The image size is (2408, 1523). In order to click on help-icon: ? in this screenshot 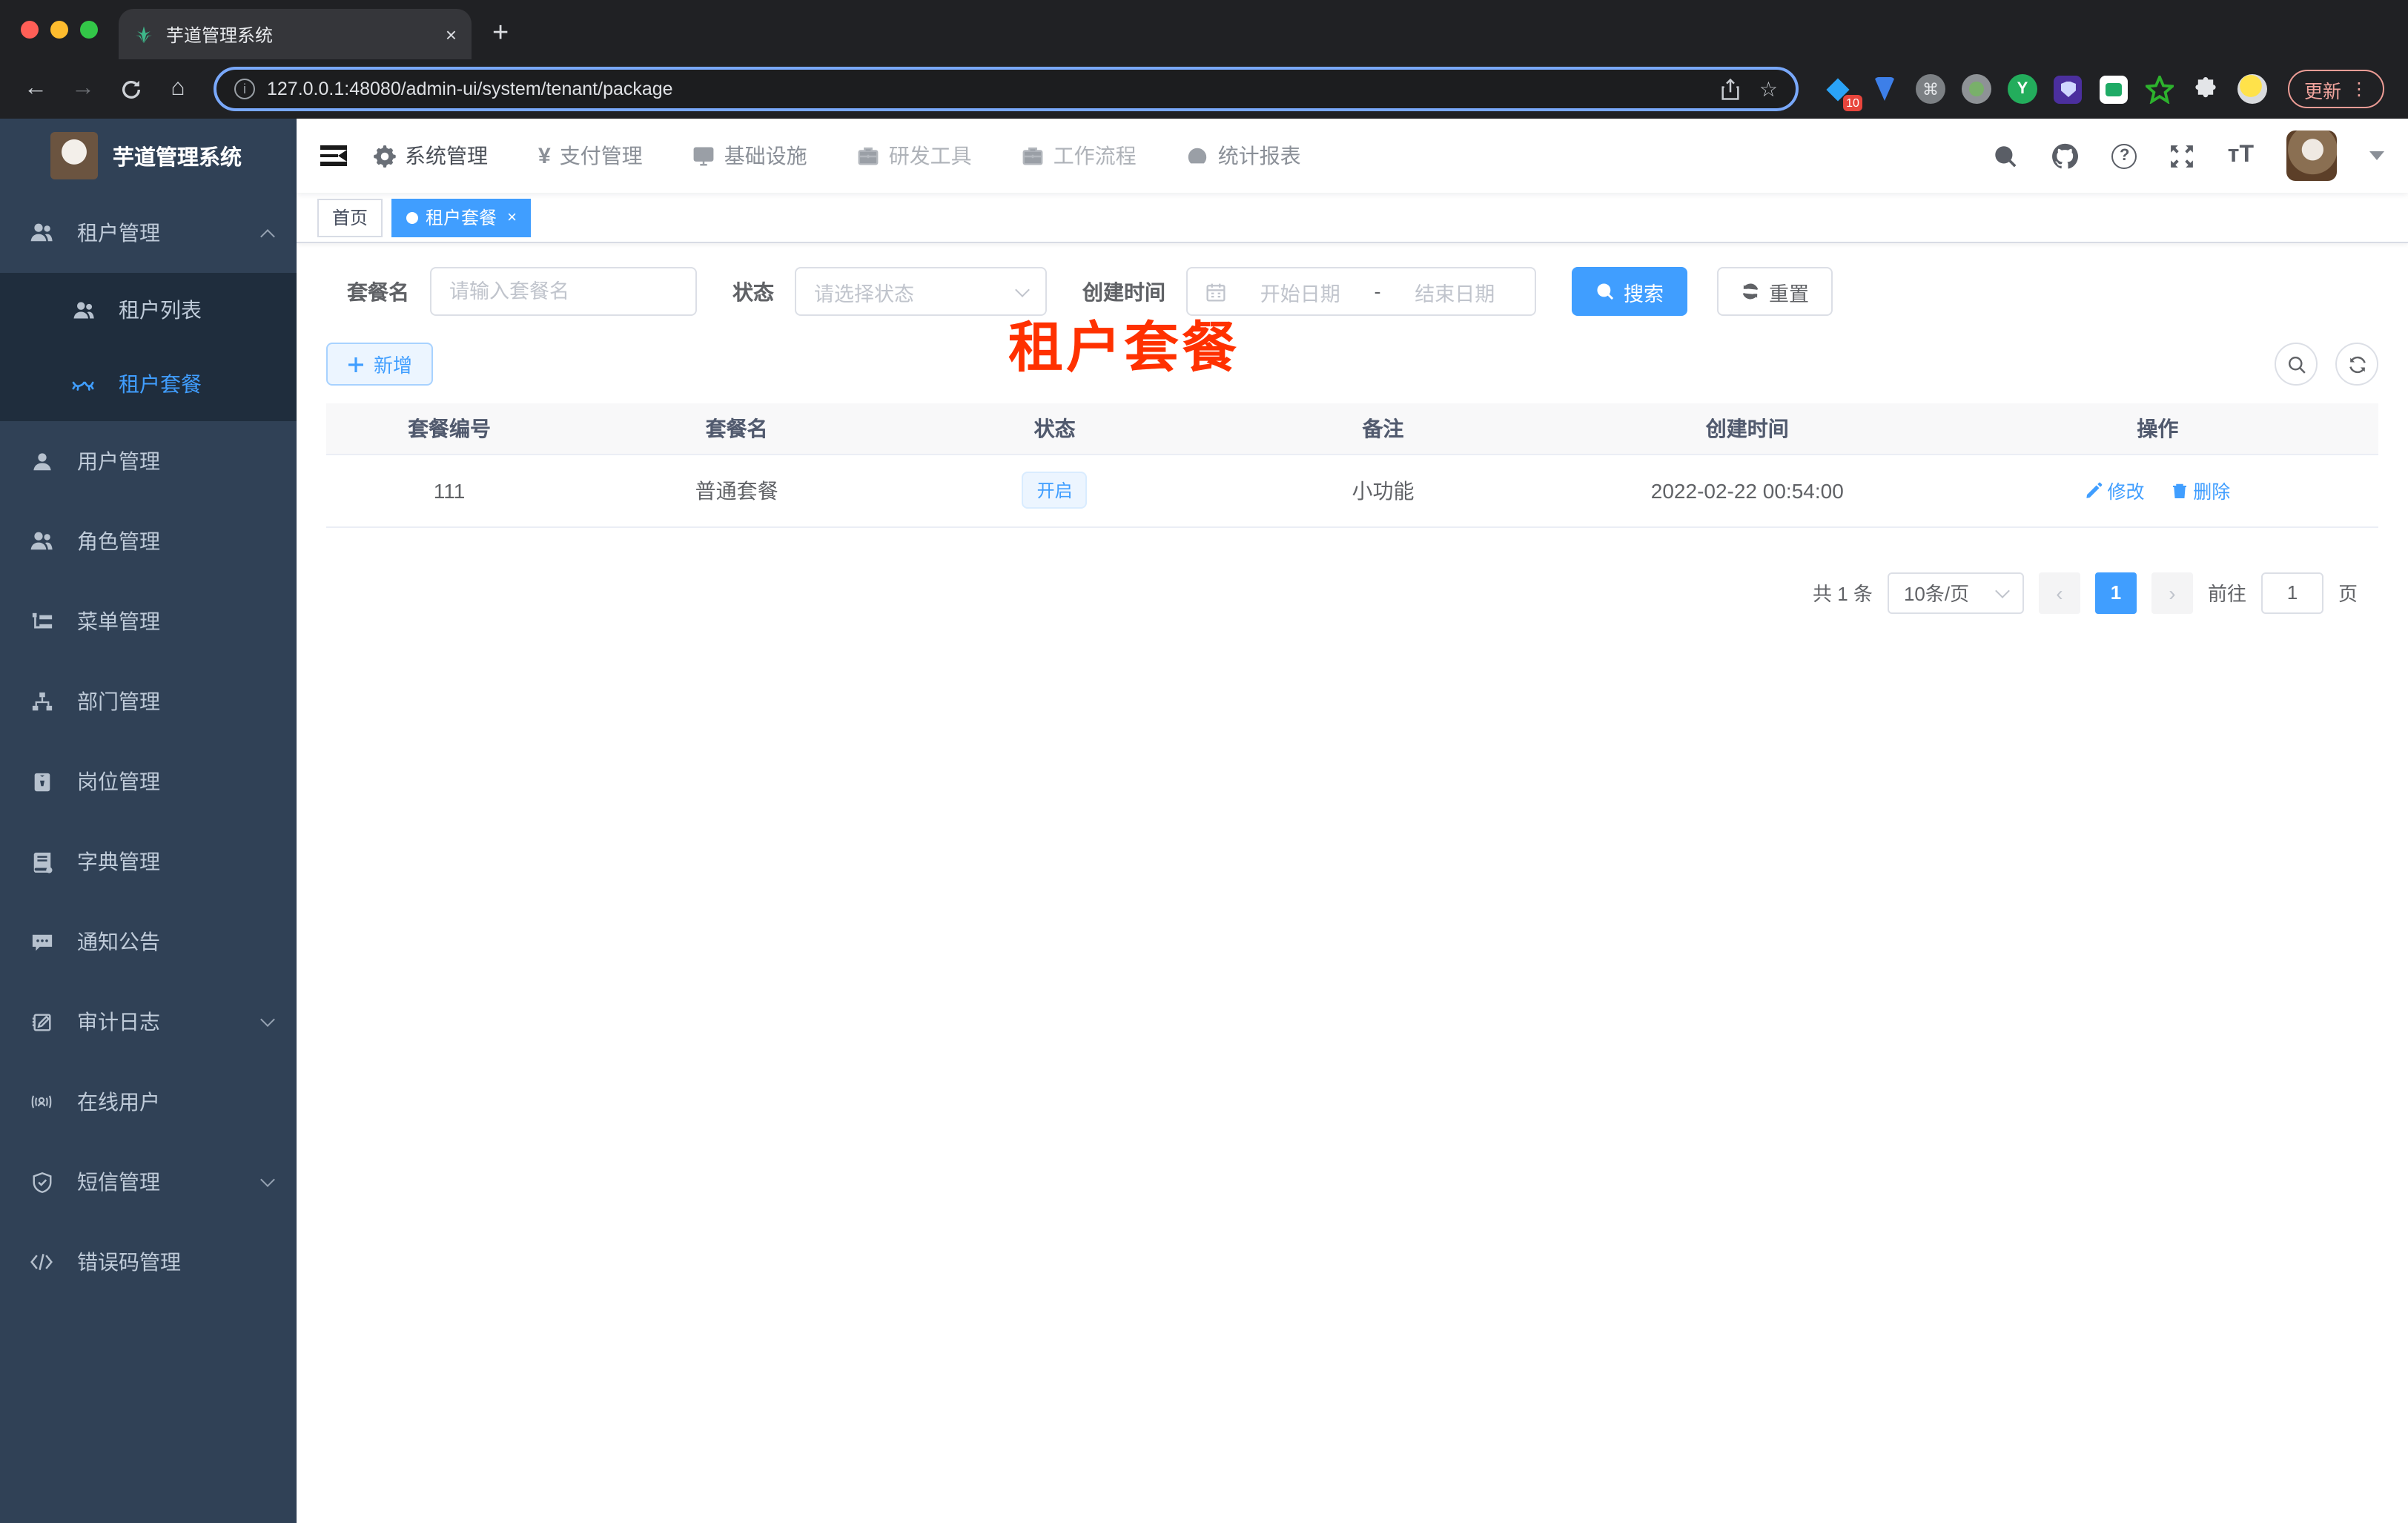, I will do `click(2124, 155)`.